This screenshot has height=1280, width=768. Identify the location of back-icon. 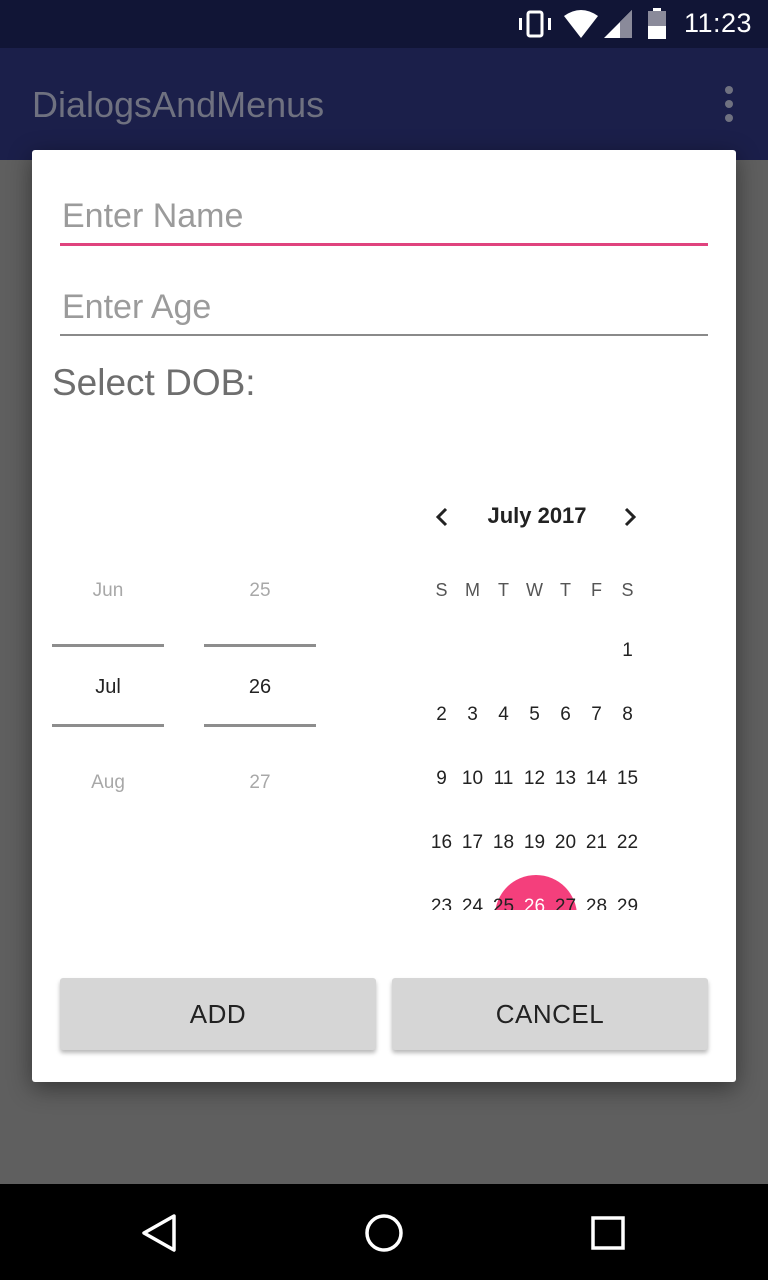
(159, 1233).